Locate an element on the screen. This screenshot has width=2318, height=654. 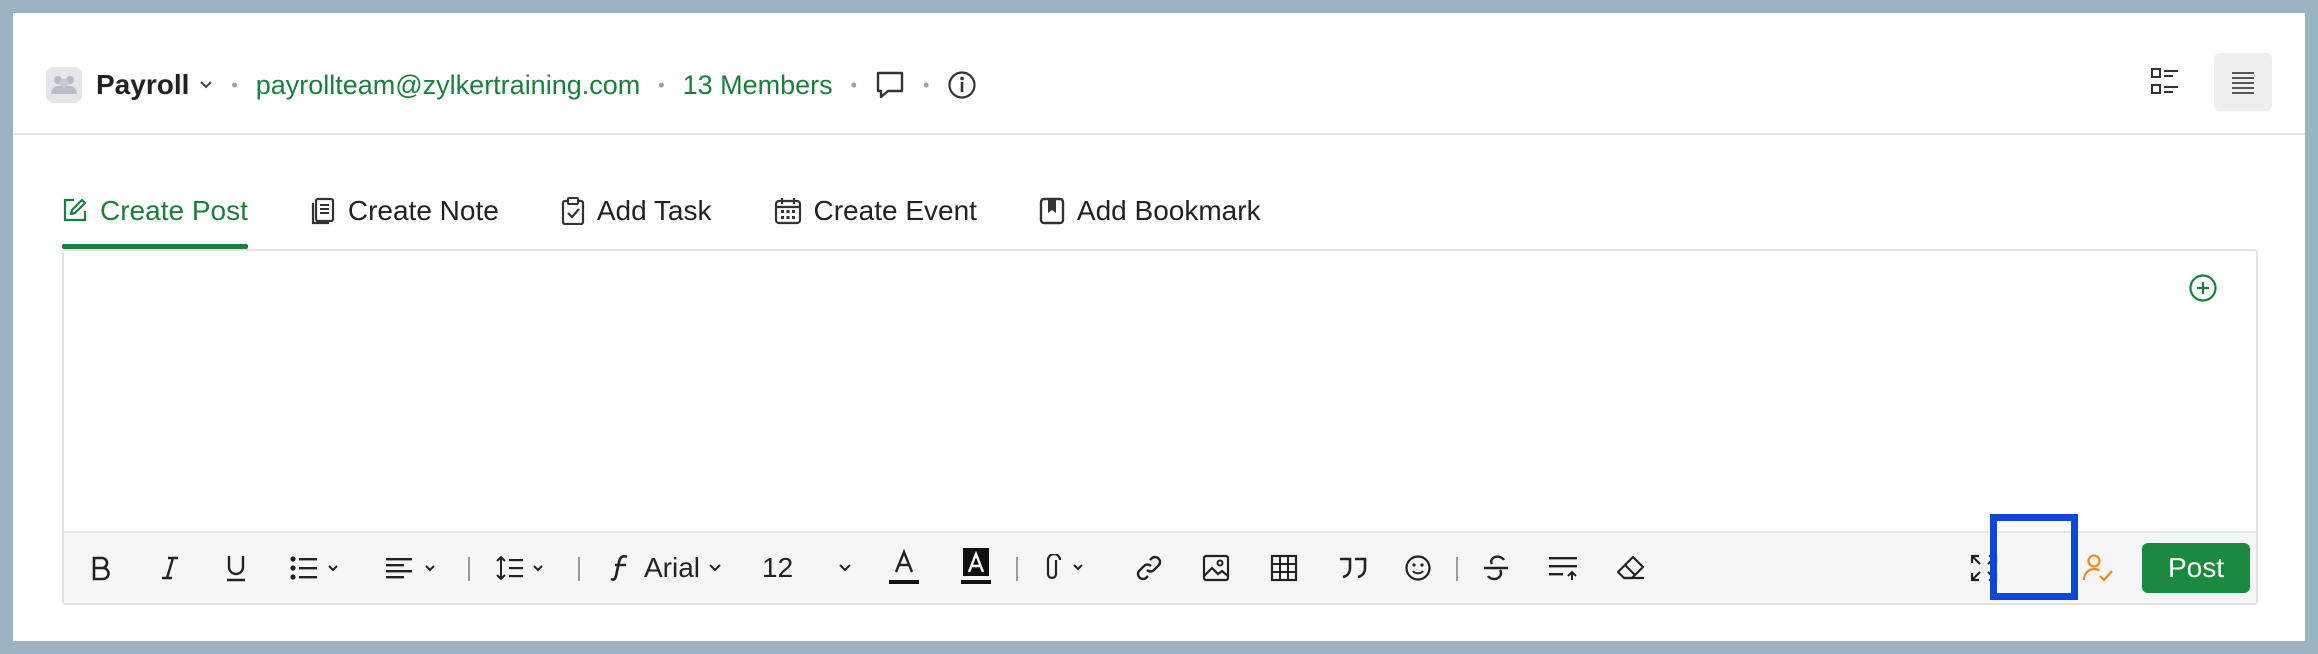
edit-icon is located at coordinates (75, 210).